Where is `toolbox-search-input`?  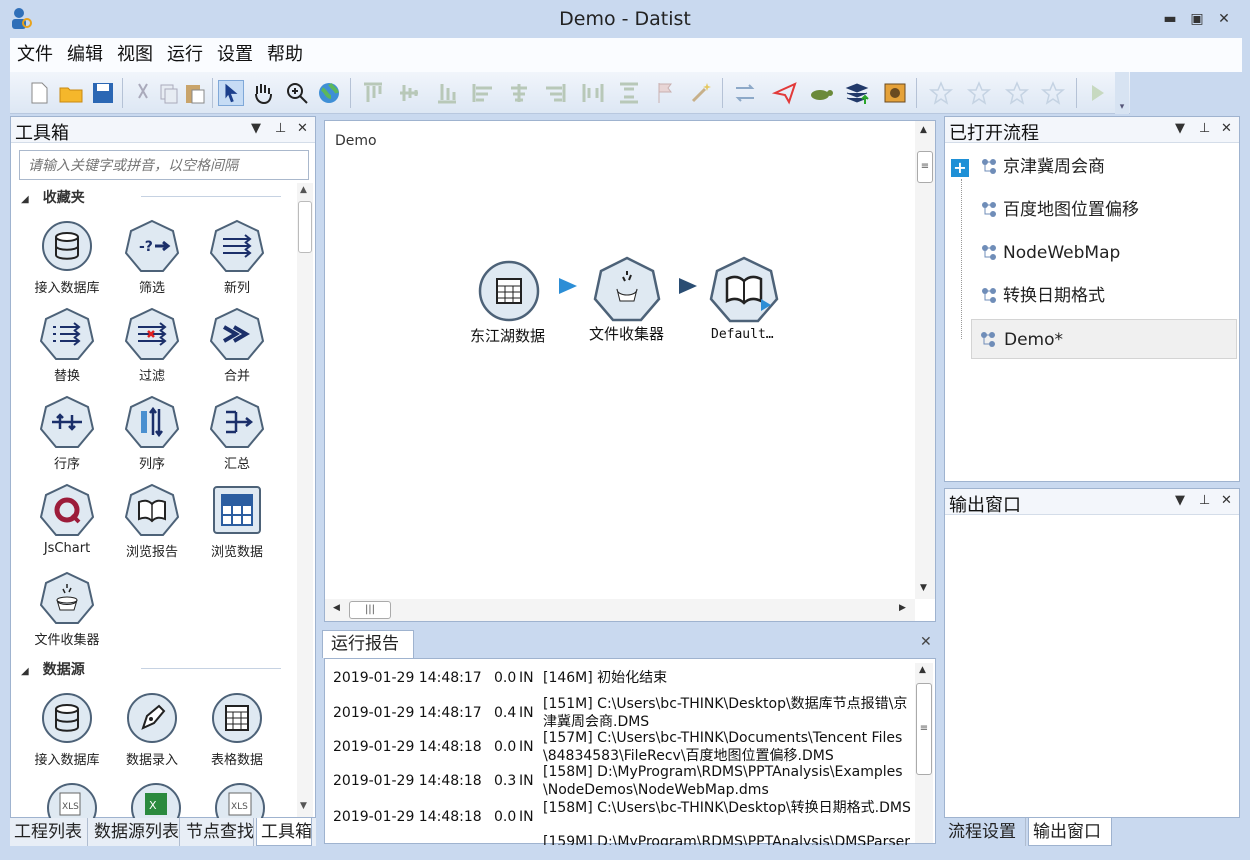
toolbox-search-input is located at coordinates (164, 165).